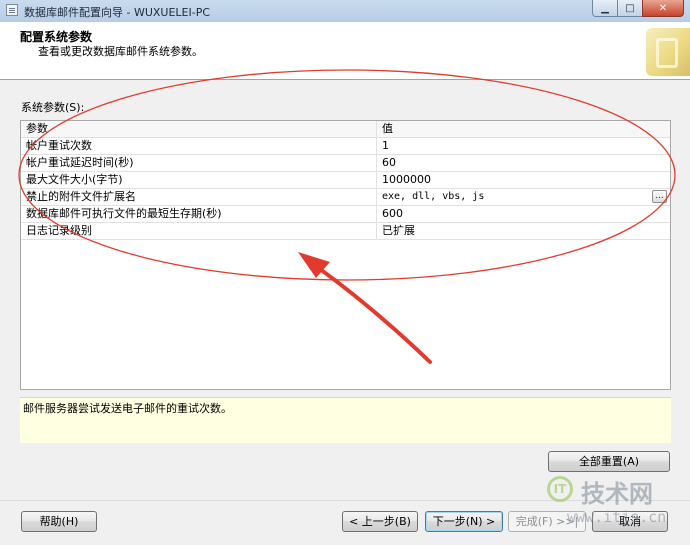 The height and width of the screenshot is (545, 690). I want to click on close-button: ✕, so click(663, 8).